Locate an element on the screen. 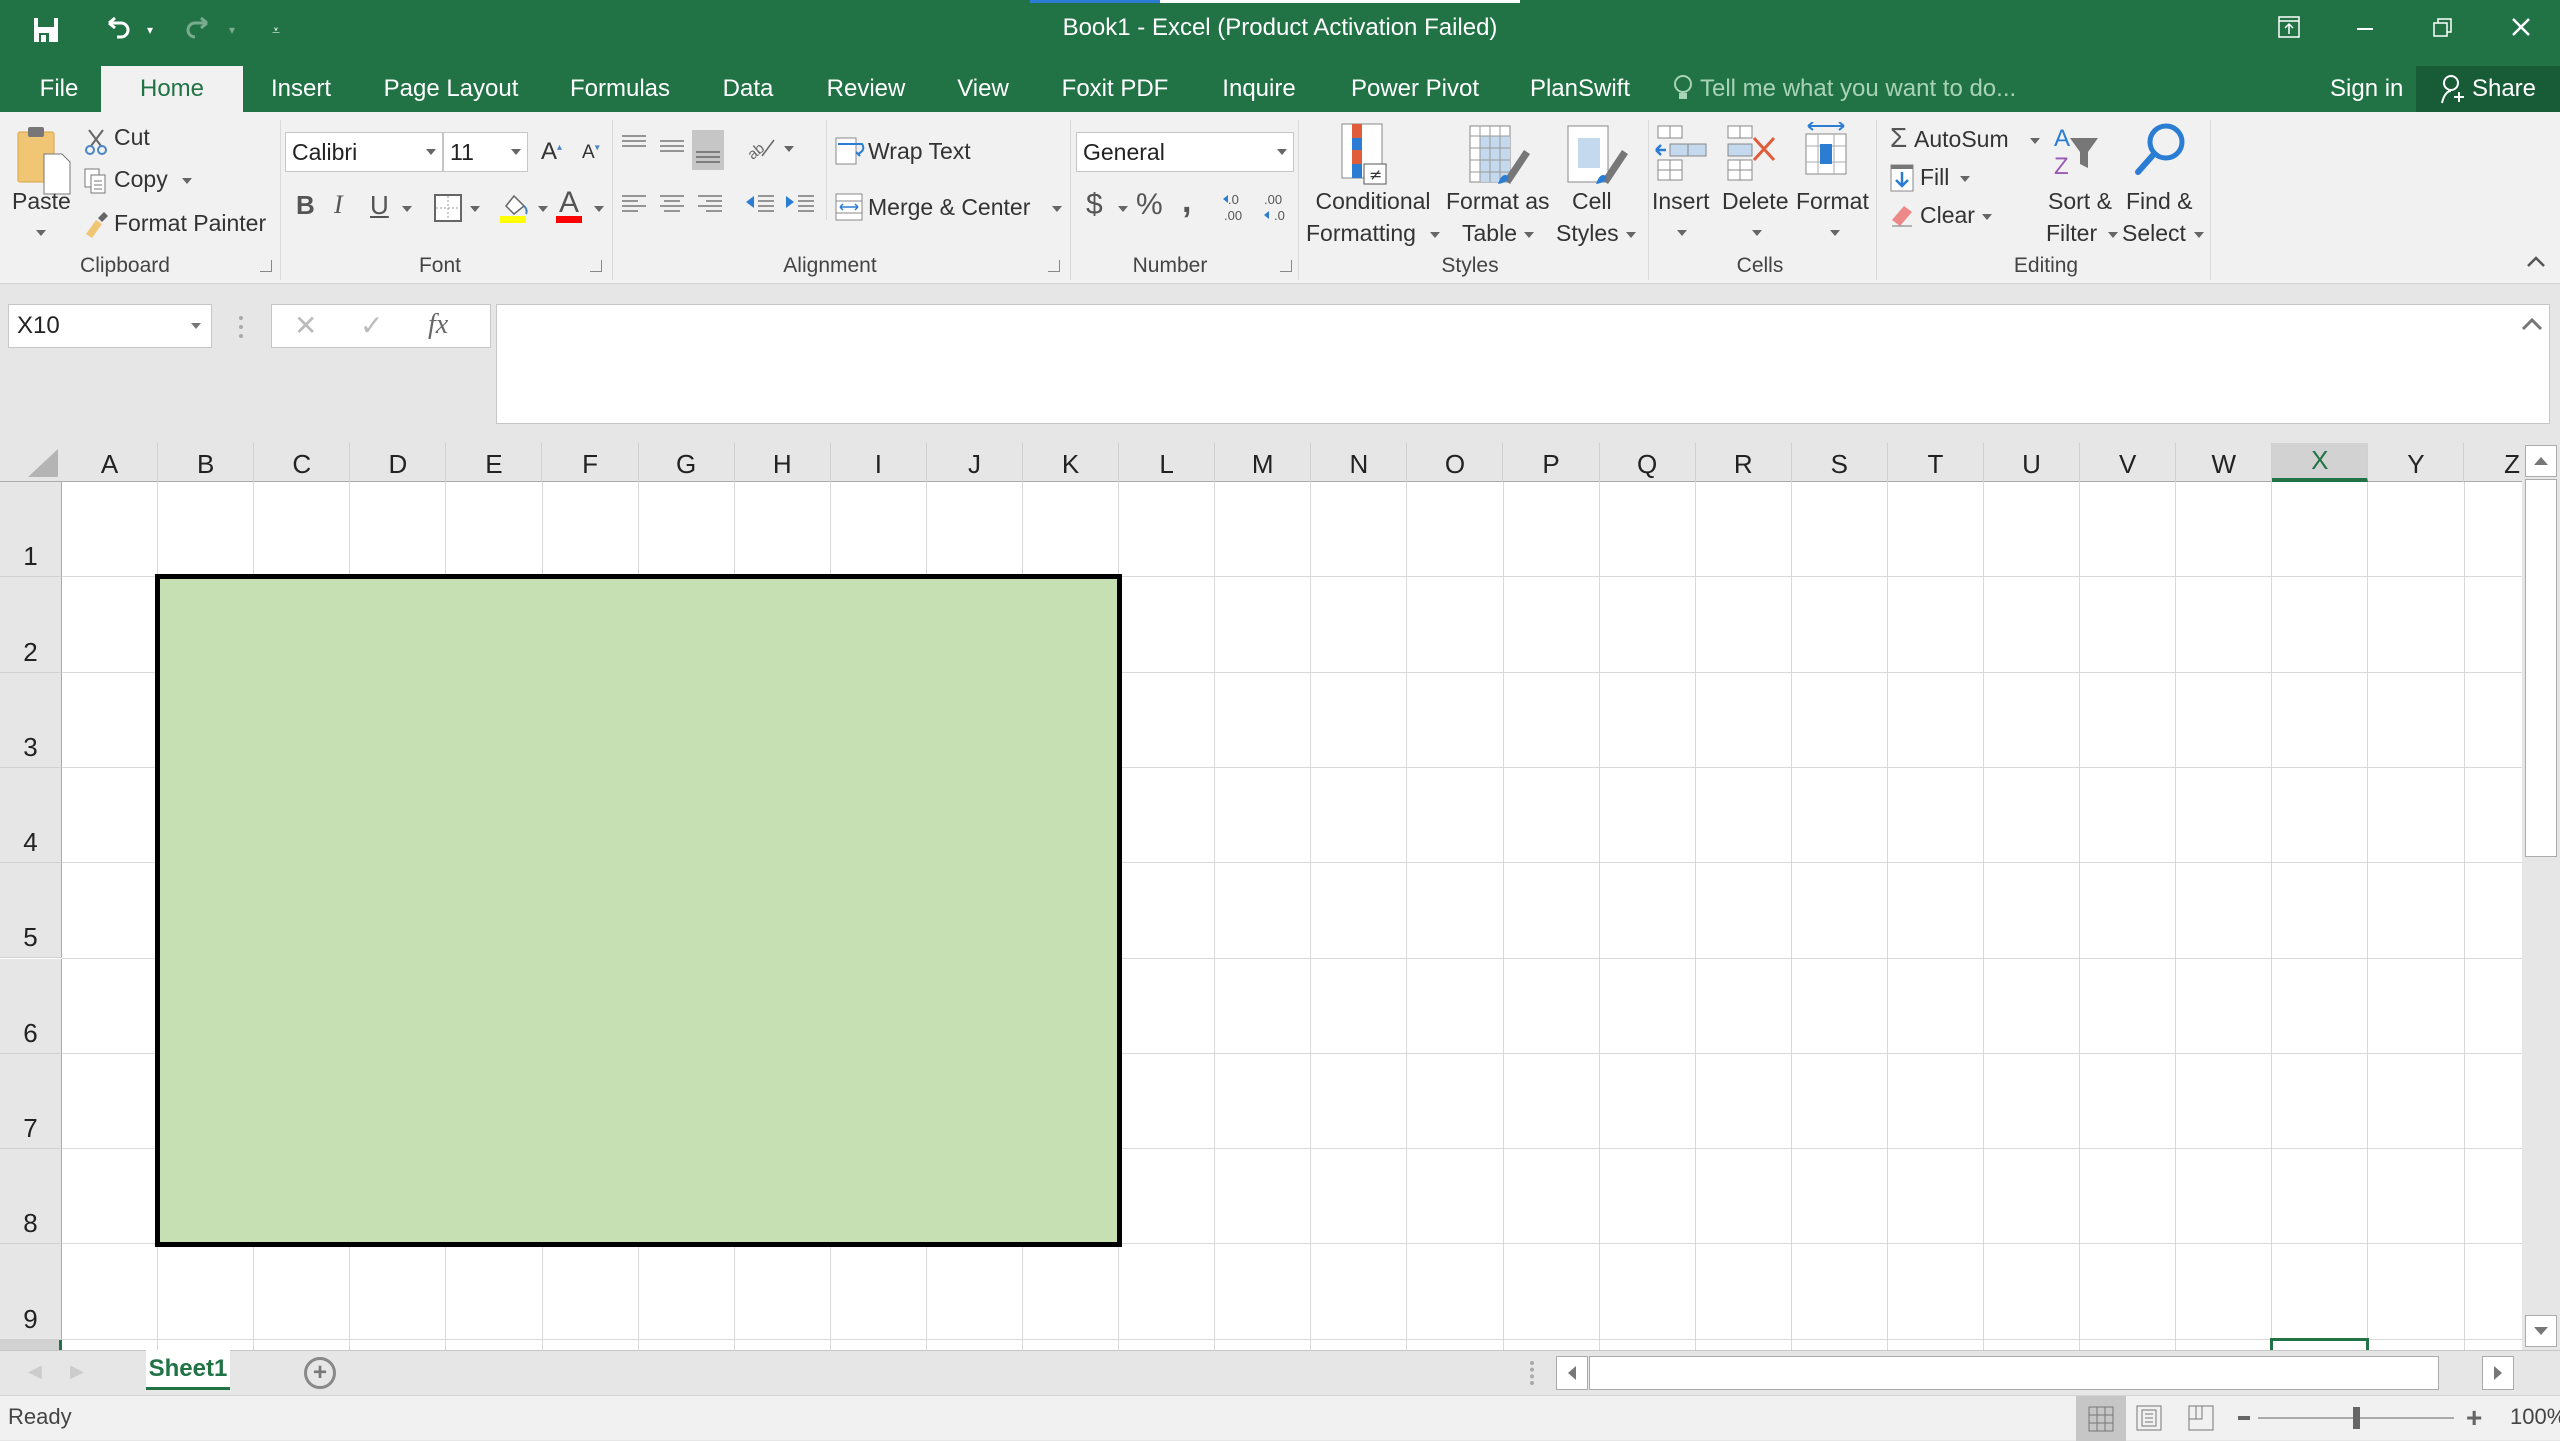 Image resolution: width=2560 pixels, height=1441 pixels. row-header-1: 1 is located at coordinates (31, 530).